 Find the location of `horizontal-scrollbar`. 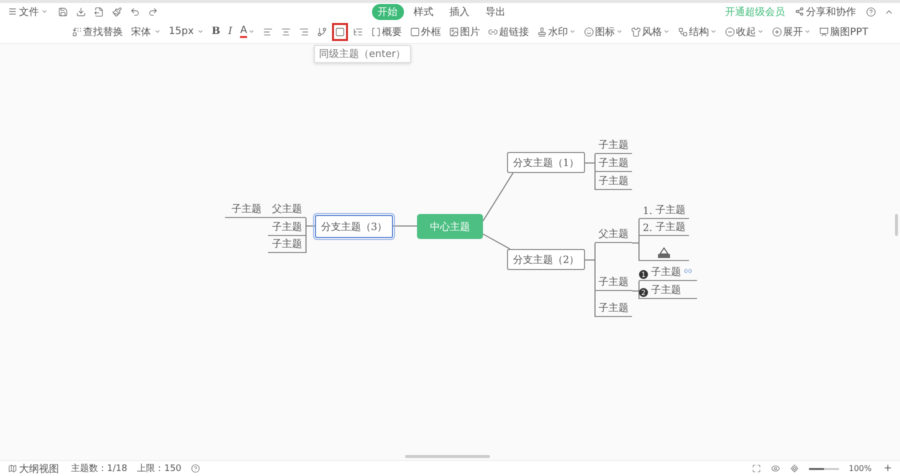

horizontal-scrollbar is located at coordinates (447, 456).